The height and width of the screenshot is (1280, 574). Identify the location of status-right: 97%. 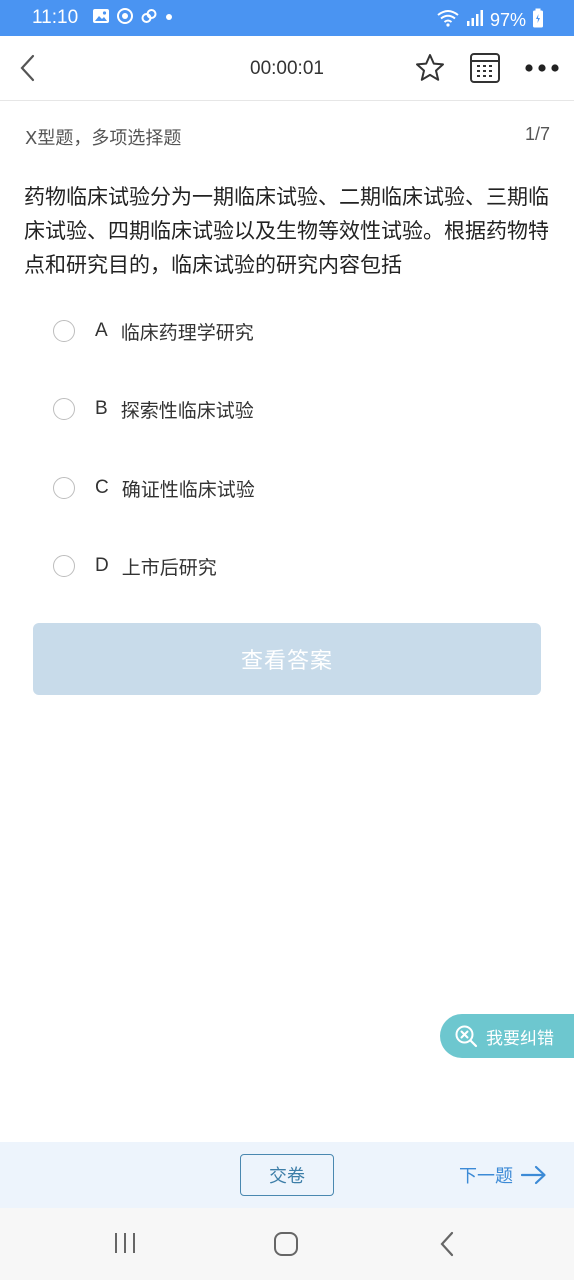
(490, 20).